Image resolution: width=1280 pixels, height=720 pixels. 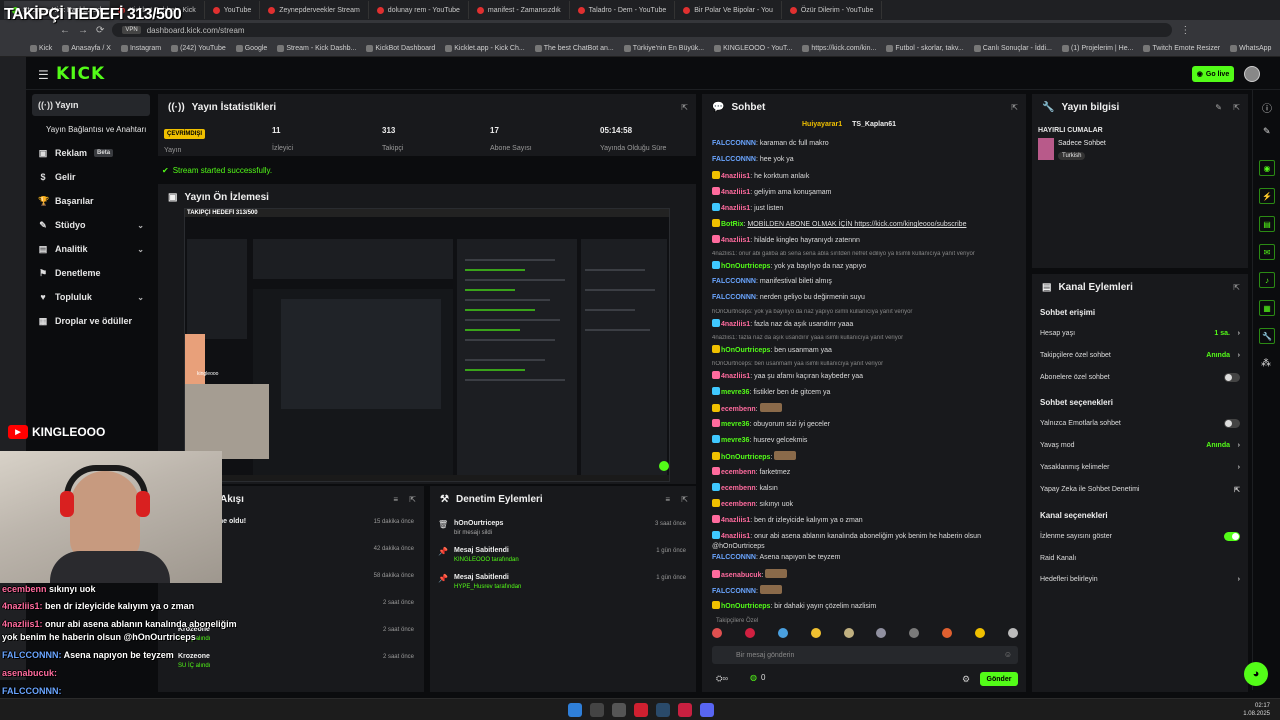 I want to click on show-viewers-toggle: İzlenme sayısını göster, so click(x=1140, y=536).